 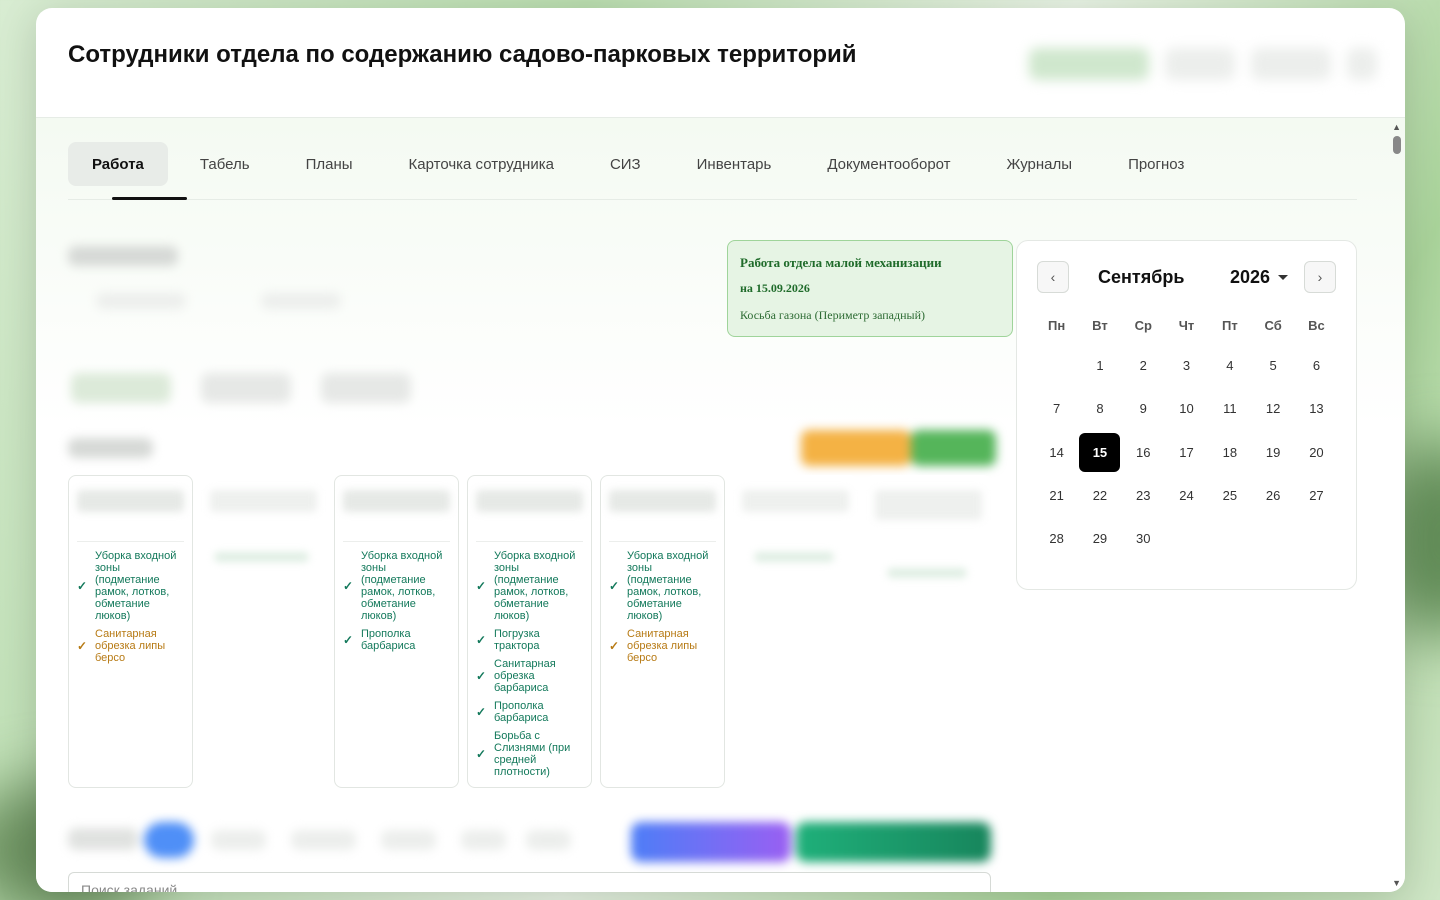 I want to click on scroll-up-icon: ▲, so click(x=1396, y=127).